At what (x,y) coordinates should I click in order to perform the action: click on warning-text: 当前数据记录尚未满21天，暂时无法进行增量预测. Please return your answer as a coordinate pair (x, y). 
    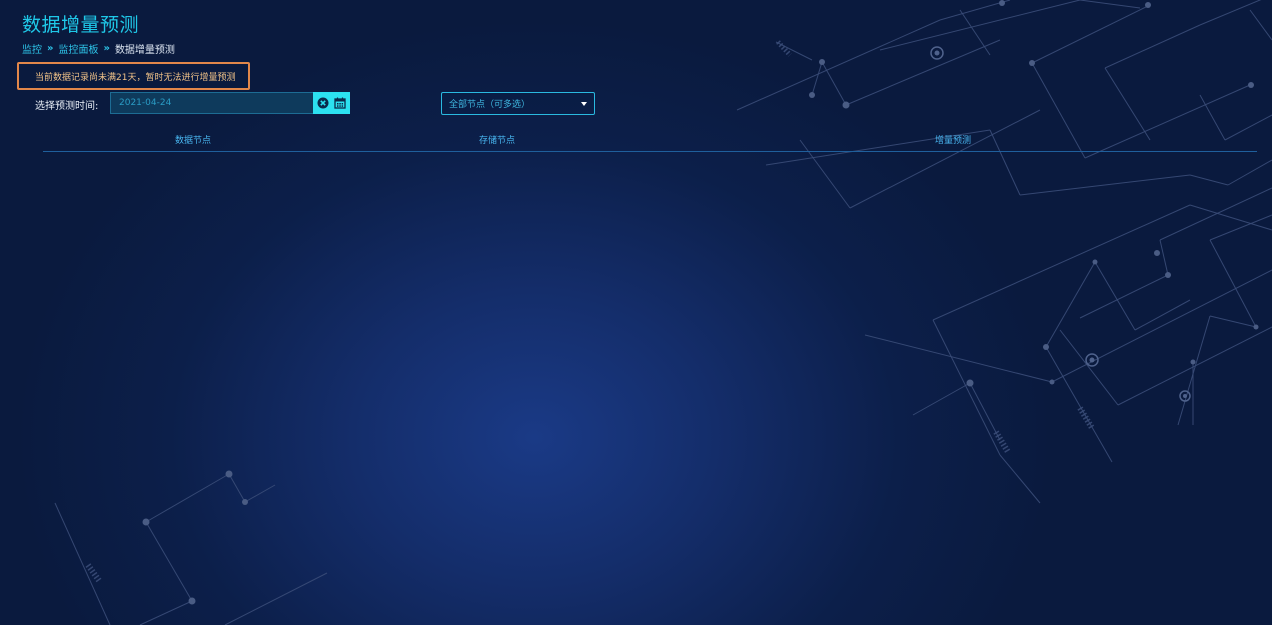
    Looking at the image, I should click on (135, 77).